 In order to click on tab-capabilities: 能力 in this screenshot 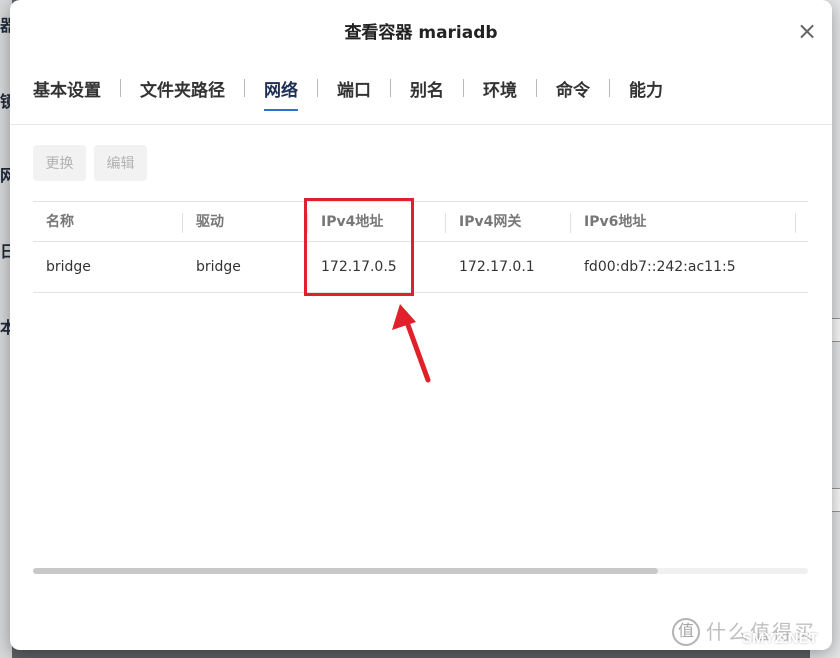, I will do `click(646, 88)`.